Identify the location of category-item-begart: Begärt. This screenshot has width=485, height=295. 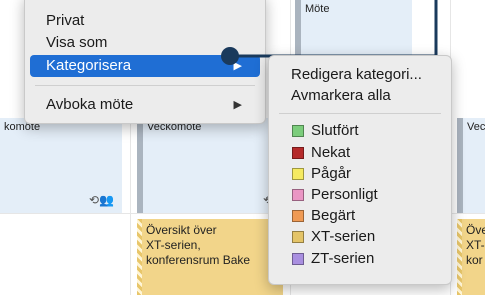
(360, 216).